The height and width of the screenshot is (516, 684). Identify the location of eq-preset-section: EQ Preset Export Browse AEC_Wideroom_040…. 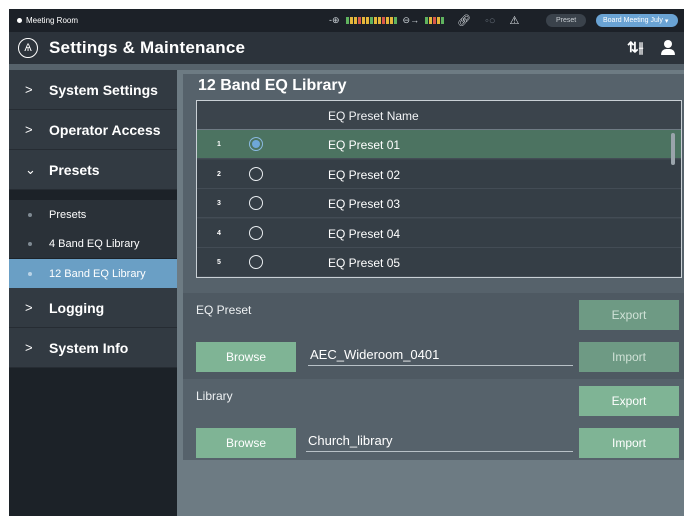
(433, 336).